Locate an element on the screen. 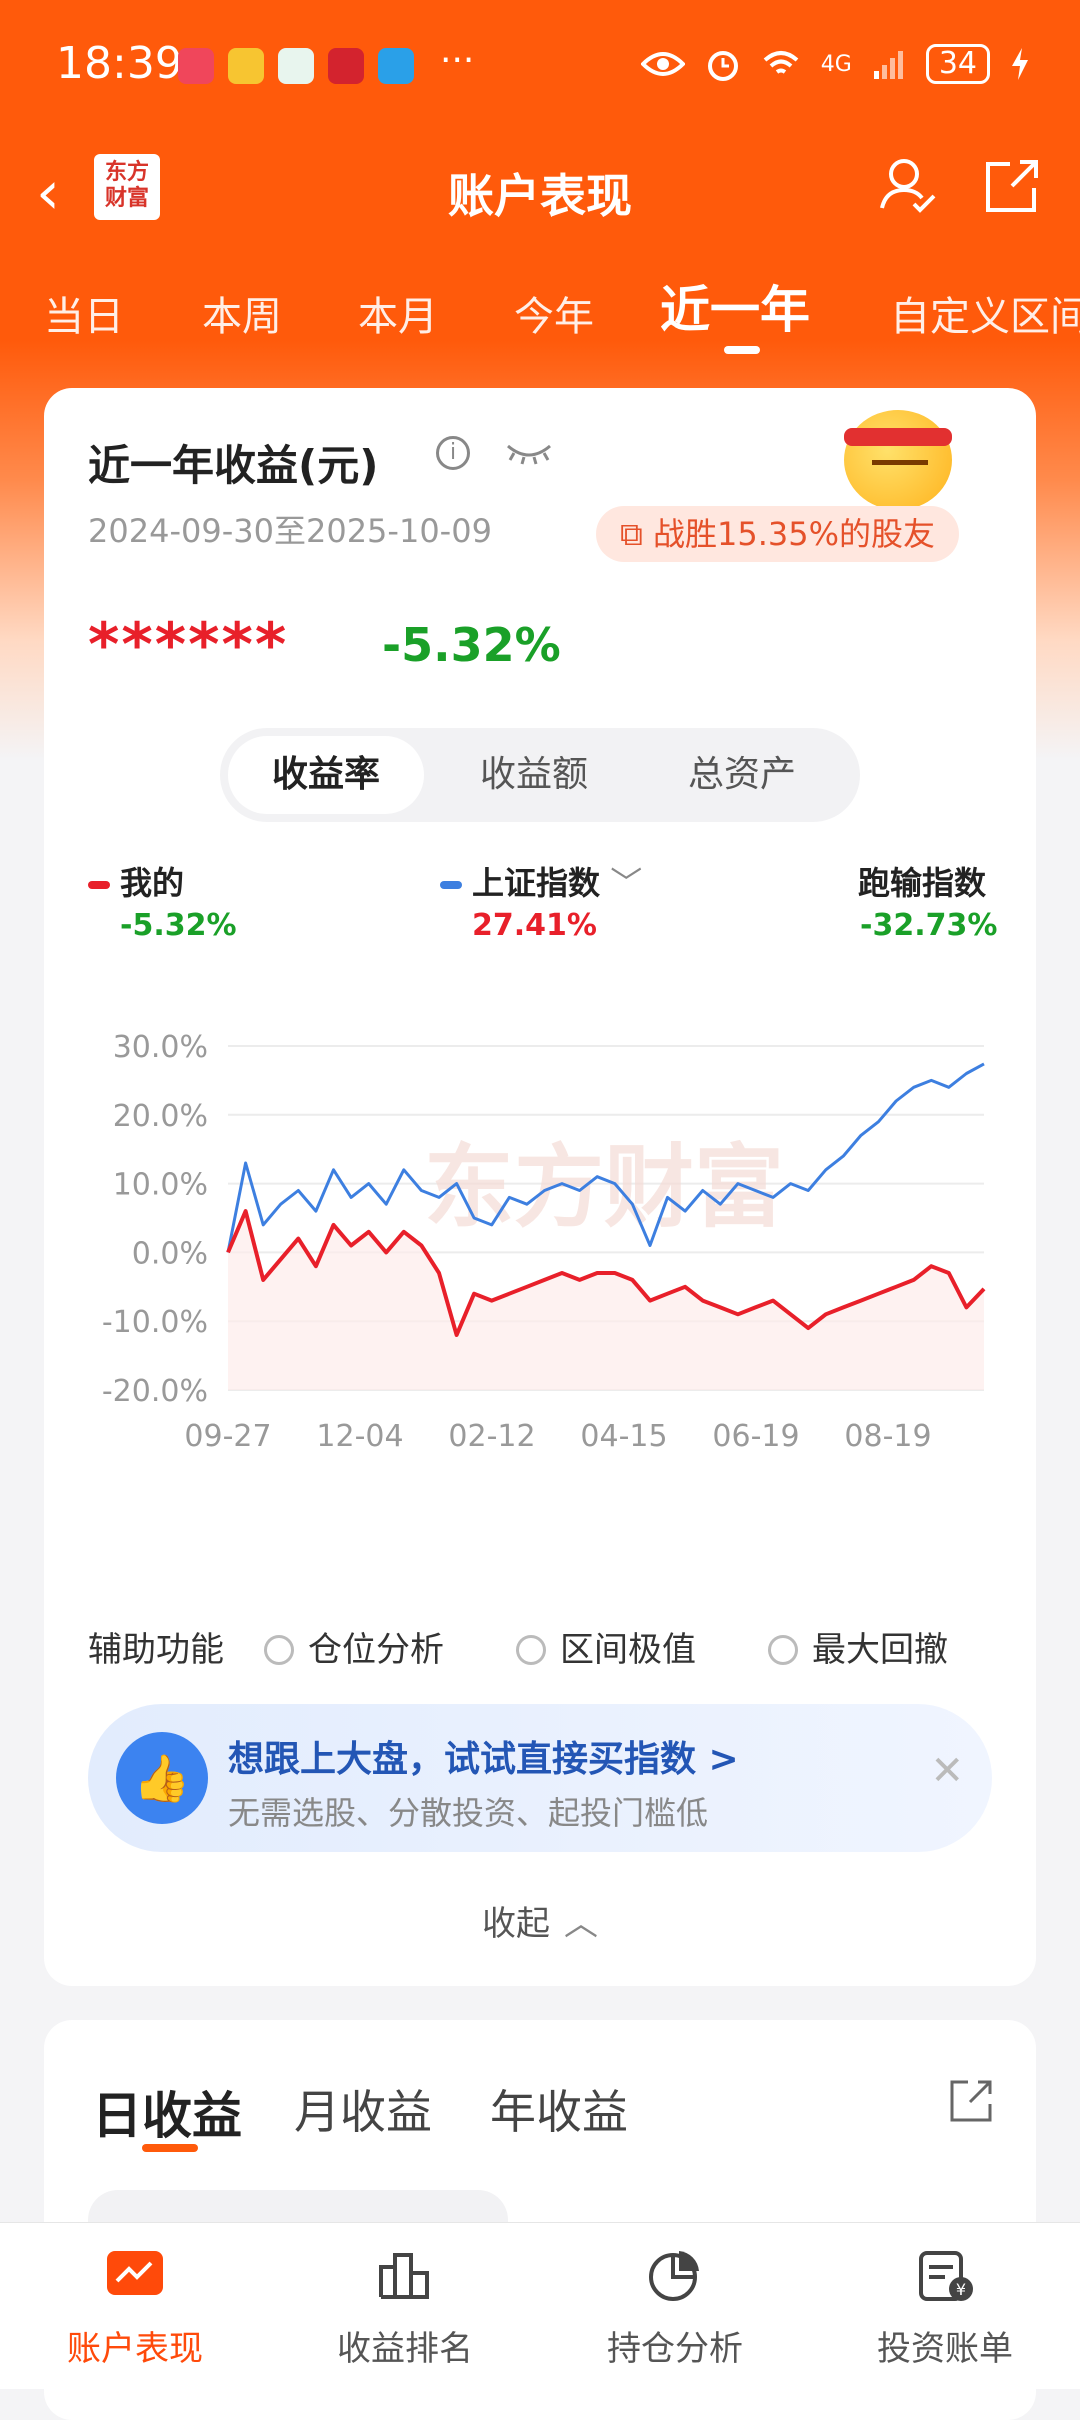 Image resolution: width=1080 pixels, height=2420 pixels. earnings-tab-indicator is located at coordinates (170, 2148).